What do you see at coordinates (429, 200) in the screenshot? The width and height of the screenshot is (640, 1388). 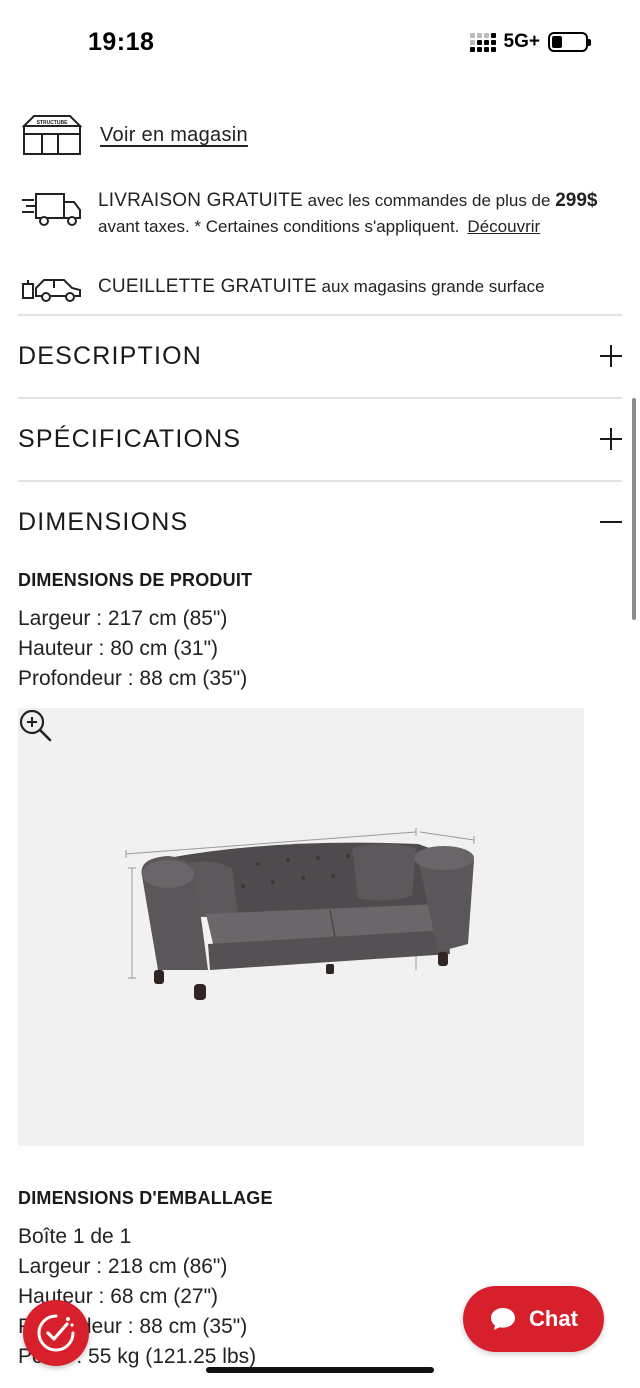 I see `delivery-text: avec les commandes de plus de` at bounding box center [429, 200].